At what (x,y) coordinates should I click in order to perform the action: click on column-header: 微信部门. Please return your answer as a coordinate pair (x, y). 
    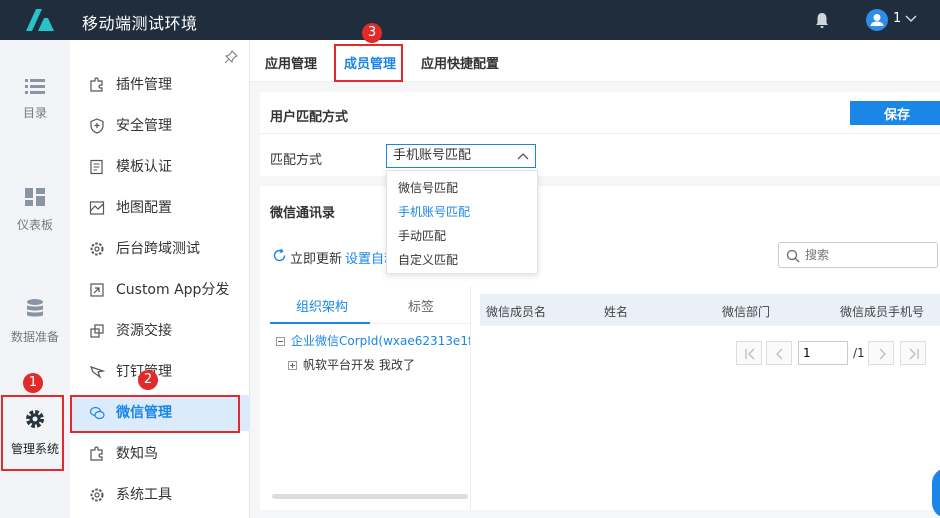
    Looking at the image, I should click on (746, 311).